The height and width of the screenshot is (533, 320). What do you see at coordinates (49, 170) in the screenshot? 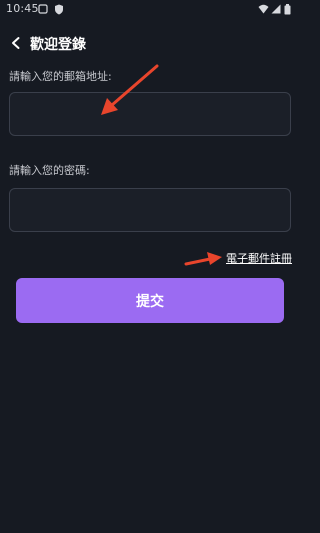
I see `password-label: 請輸入您的密碼:` at bounding box center [49, 170].